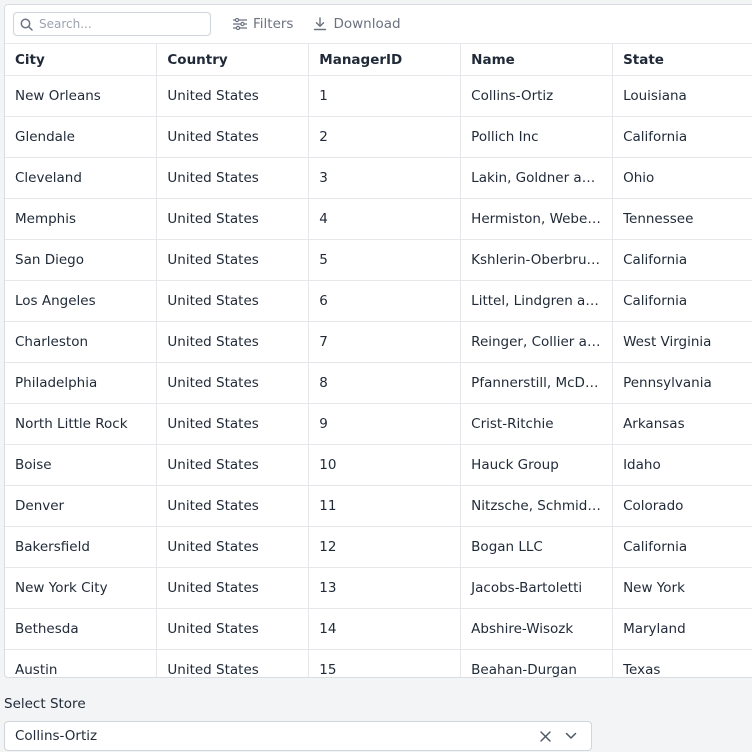 The height and width of the screenshot is (752, 752). I want to click on cell-state: Ohio, so click(682, 178).